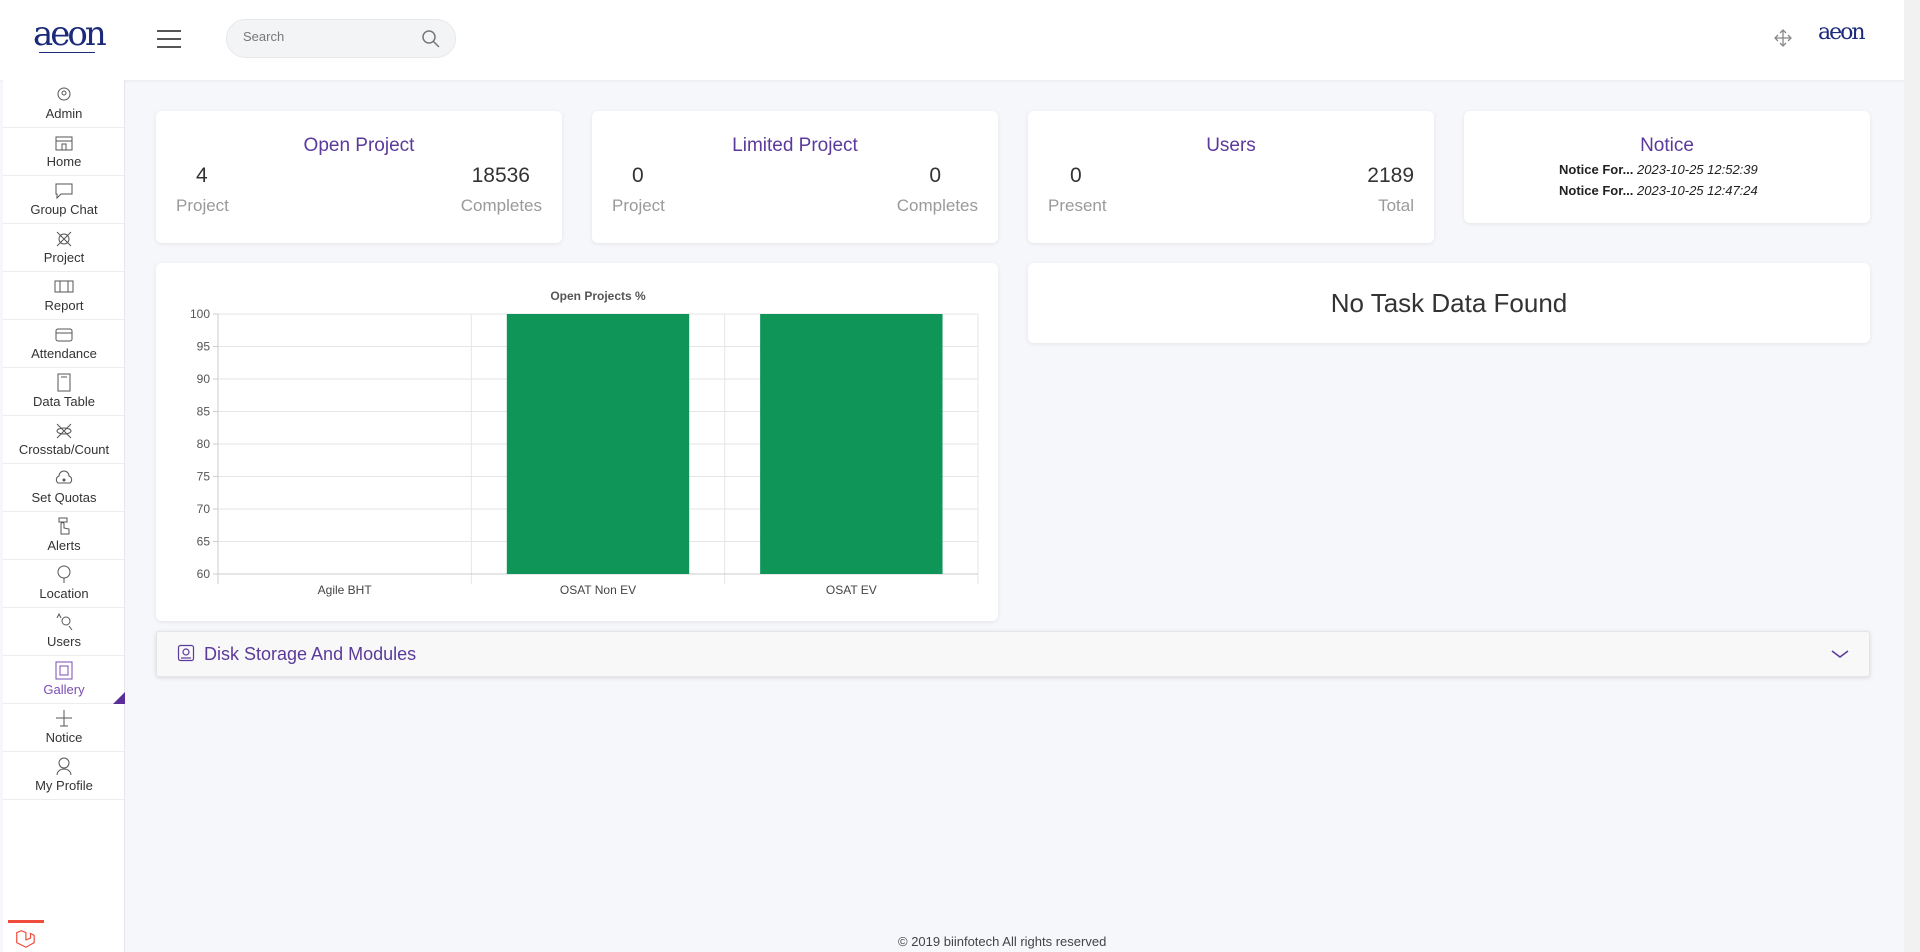 This screenshot has width=1920, height=952. What do you see at coordinates (1013, 654) in the screenshot?
I see `disk-storage-accordion: Disk Storage And Modules` at bounding box center [1013, 654].